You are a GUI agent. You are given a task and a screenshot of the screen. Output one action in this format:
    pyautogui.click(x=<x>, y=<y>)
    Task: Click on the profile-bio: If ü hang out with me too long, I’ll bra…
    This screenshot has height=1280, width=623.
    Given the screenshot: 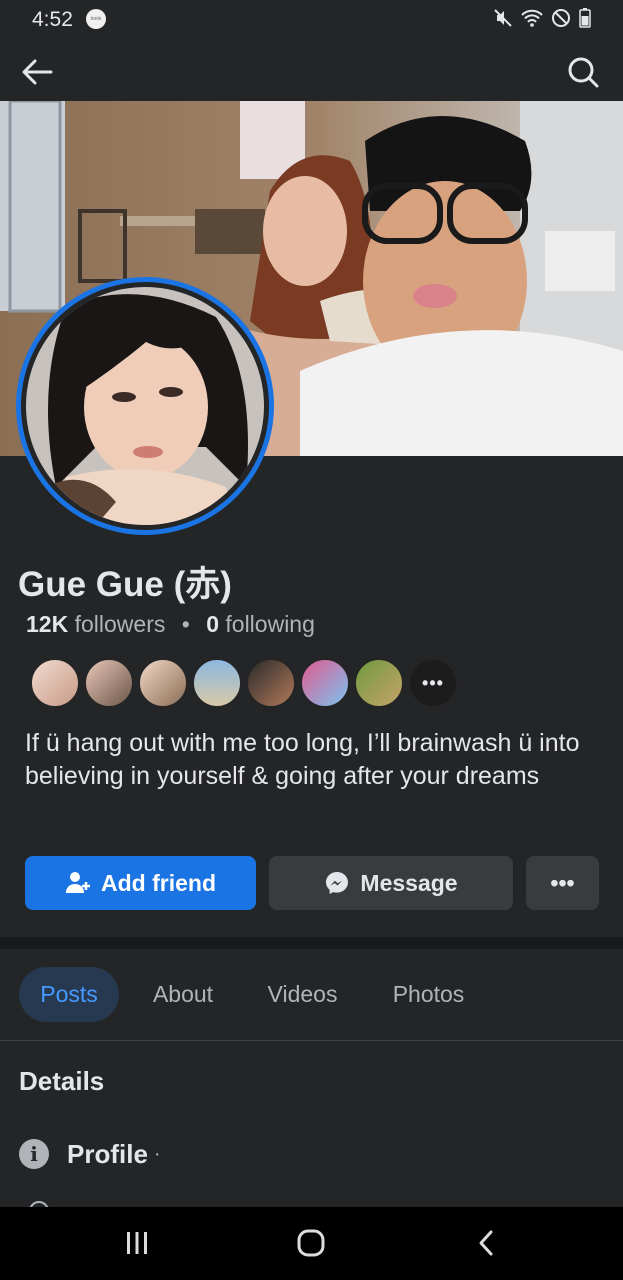 What is the action you would take?
    pyautogui.click(x=302, y=759)
    